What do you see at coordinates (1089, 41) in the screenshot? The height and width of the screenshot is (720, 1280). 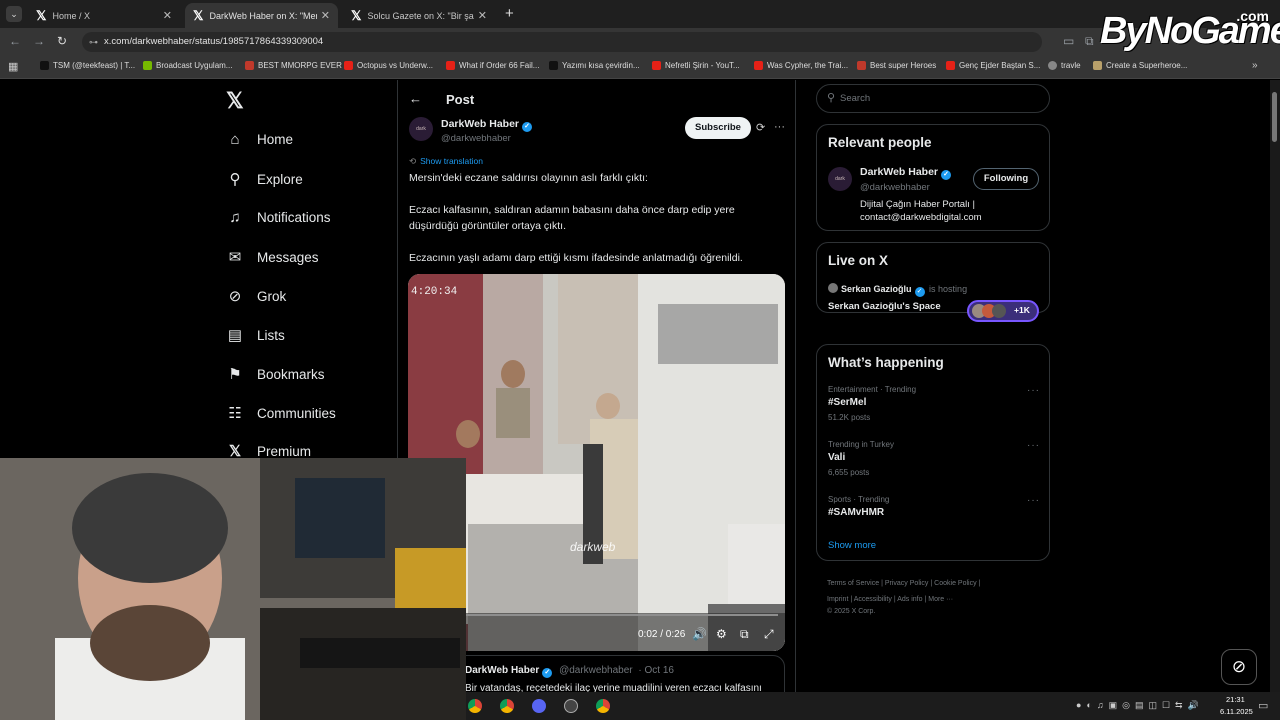 I see `translate-icon: ⧉` at bounding box center [1089, 41].